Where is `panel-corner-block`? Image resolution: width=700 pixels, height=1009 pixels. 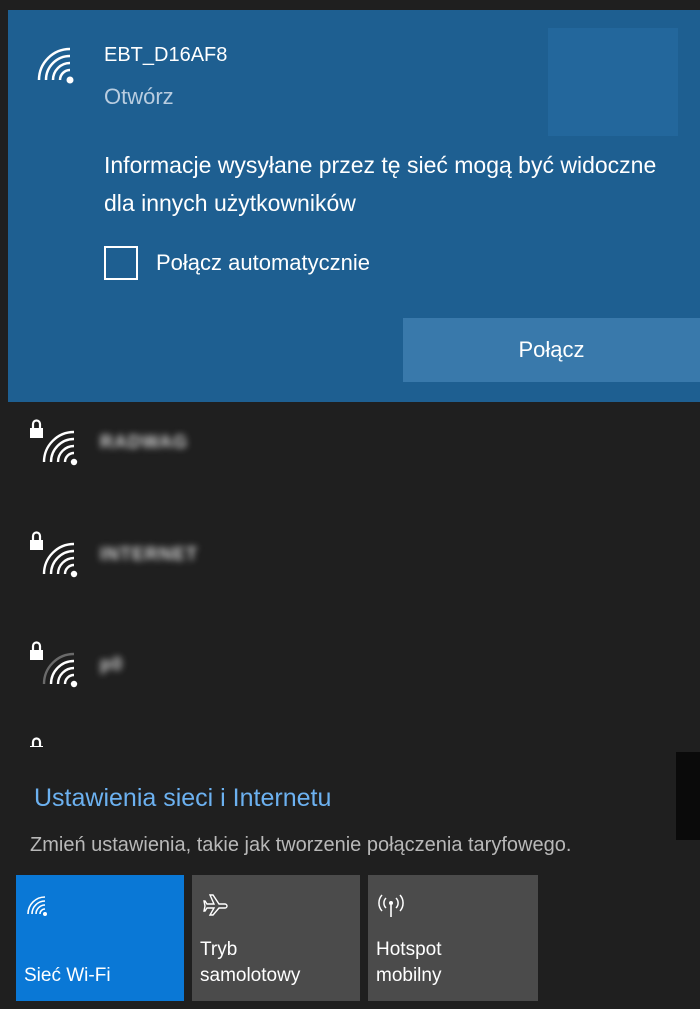
panel-corner-block is located at coordinates (613, 82).